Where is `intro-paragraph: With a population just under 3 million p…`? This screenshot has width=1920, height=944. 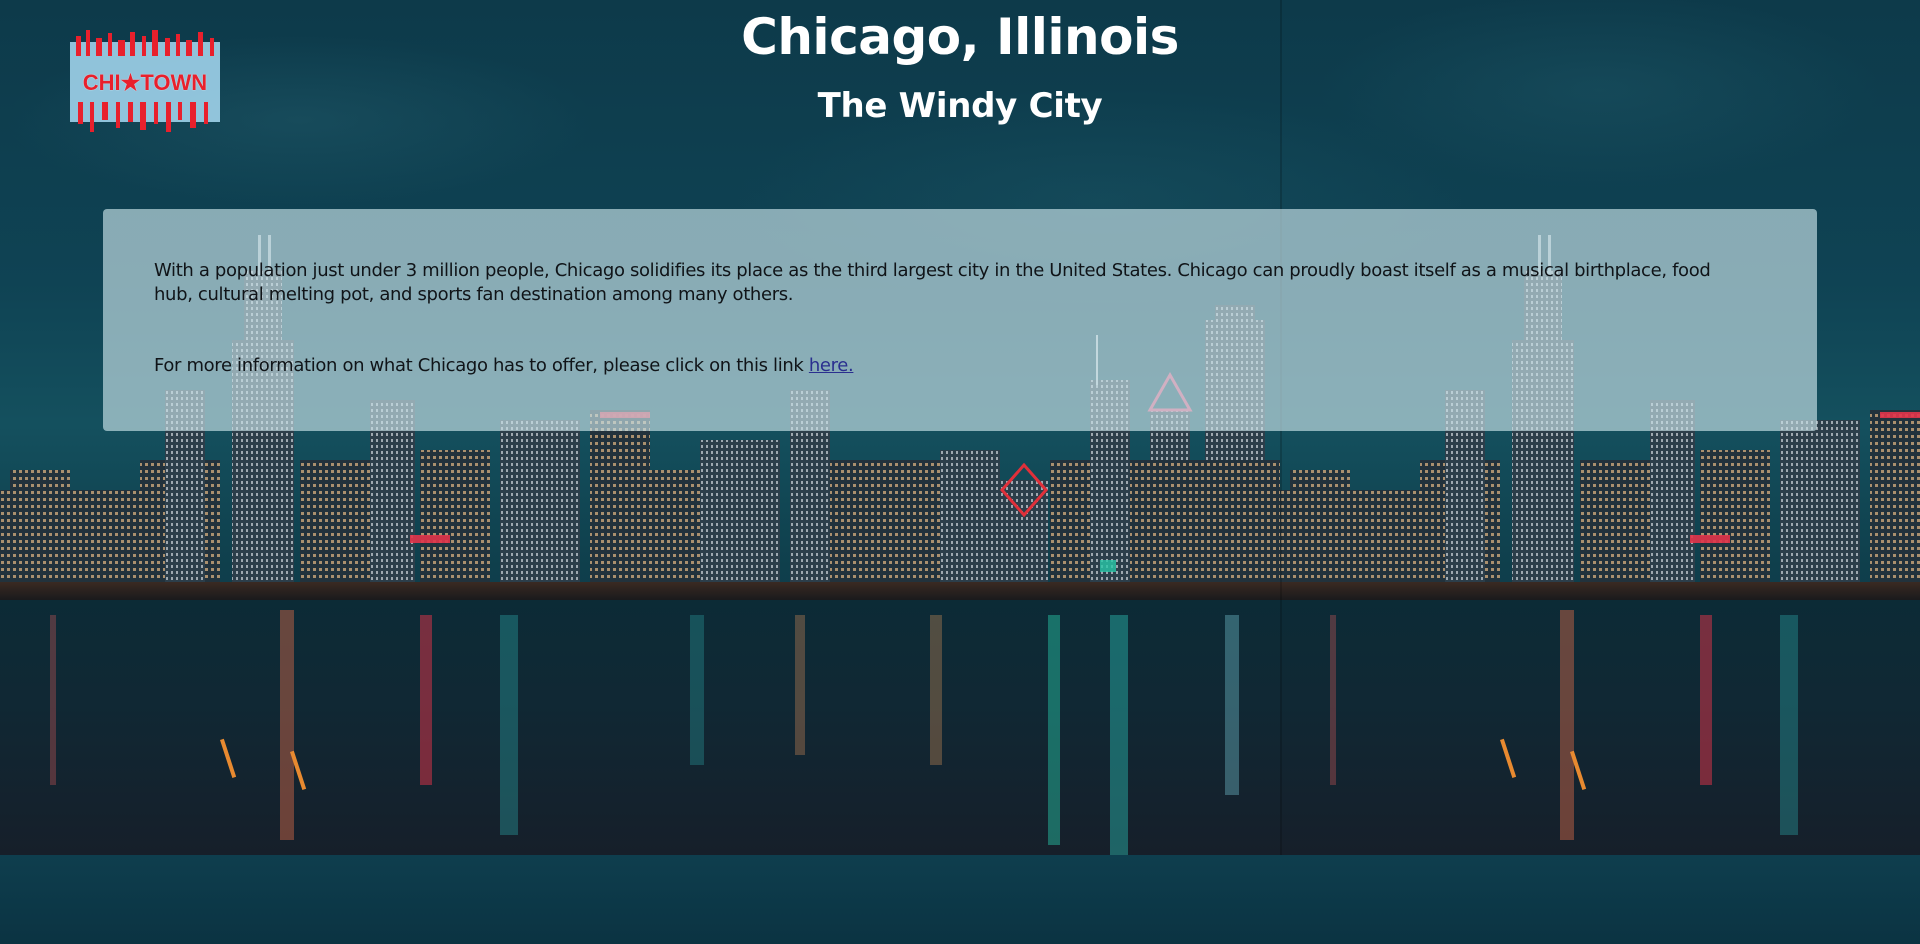
intro-paragraph: With a population just under 3 million p… is located at coordinates (932, 282).